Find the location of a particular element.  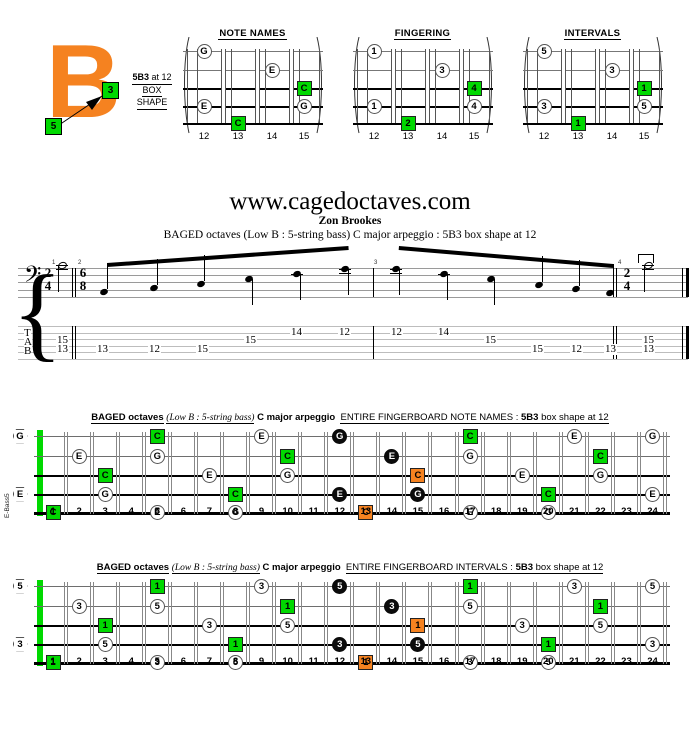

fret-number: 20 is located at coordinates (548, 661).